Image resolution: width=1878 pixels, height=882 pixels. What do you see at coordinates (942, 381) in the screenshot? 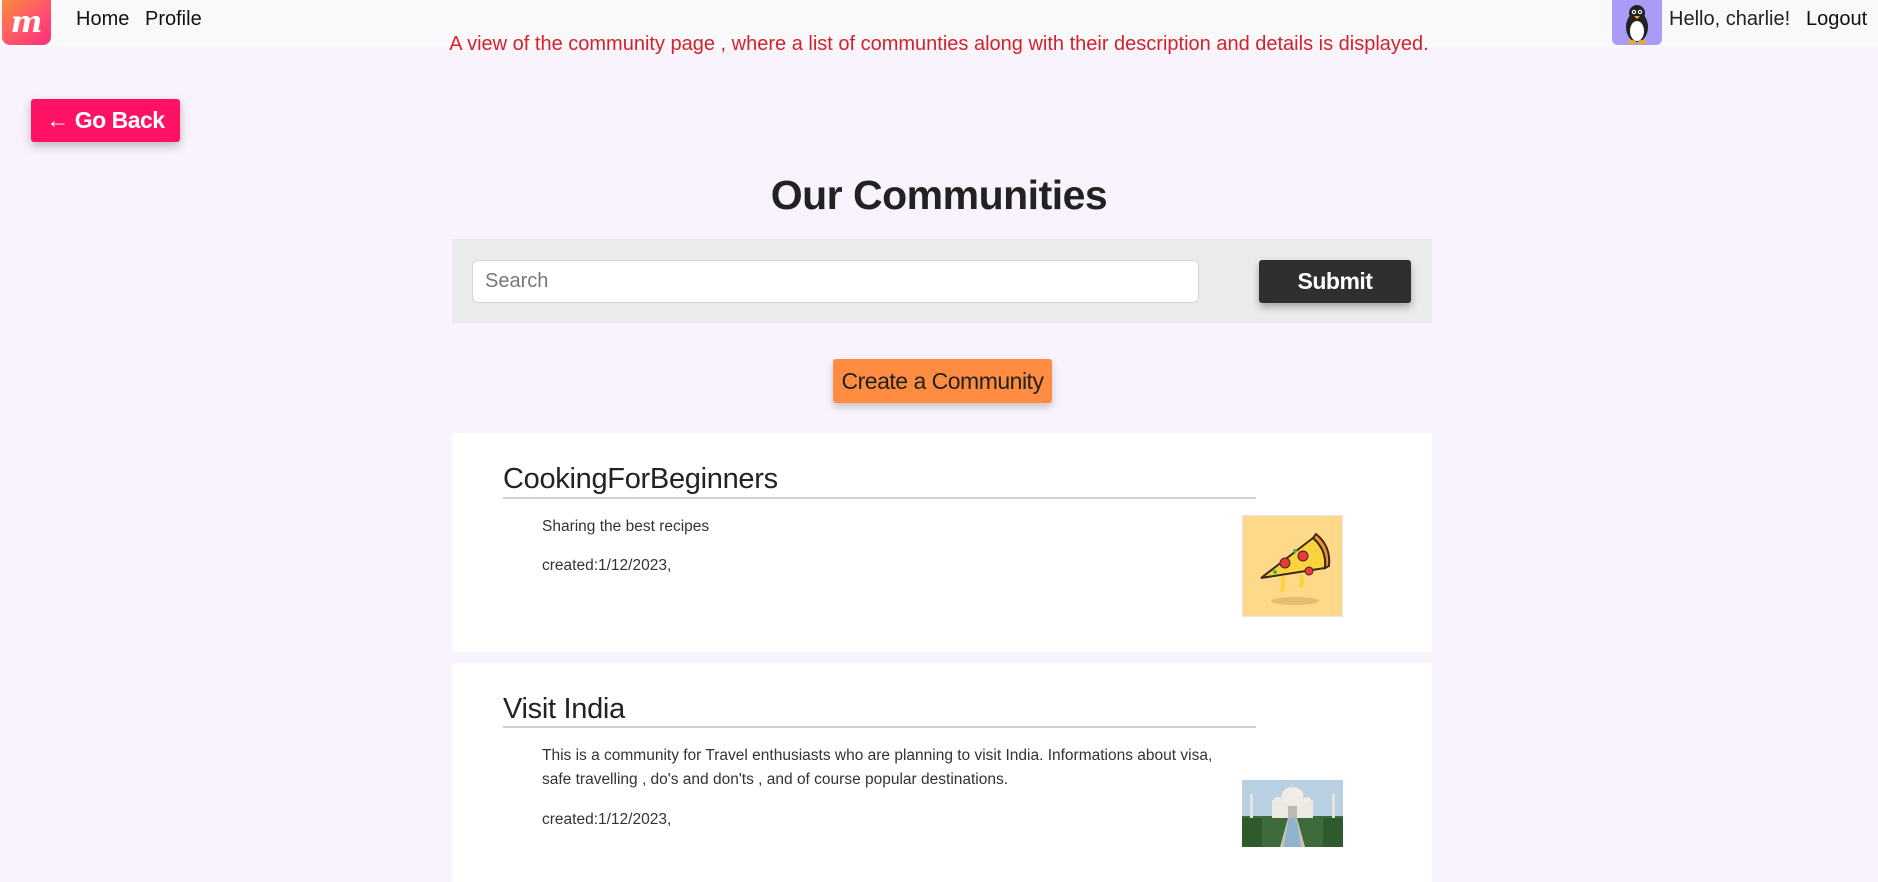
I see `create-community-button: Create a Community` at bounding box center [942, 381].